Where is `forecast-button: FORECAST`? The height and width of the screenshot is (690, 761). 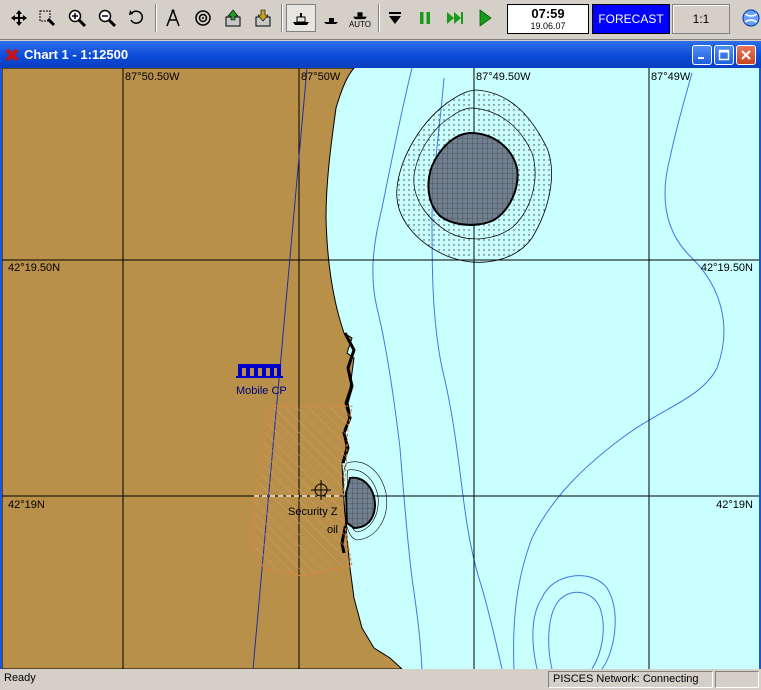 forecast-button: FORECAST is located at coordinates (631, 19).